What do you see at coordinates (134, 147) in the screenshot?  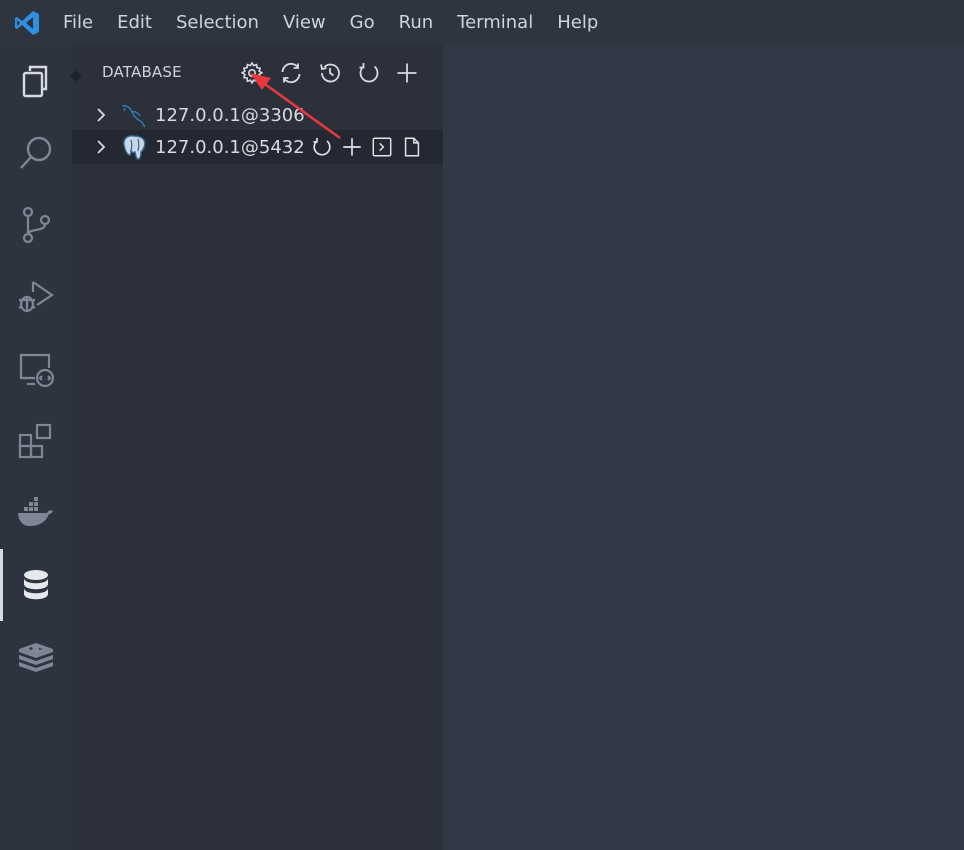 I see `postgresql-icon` at bounding box center [134, 147].